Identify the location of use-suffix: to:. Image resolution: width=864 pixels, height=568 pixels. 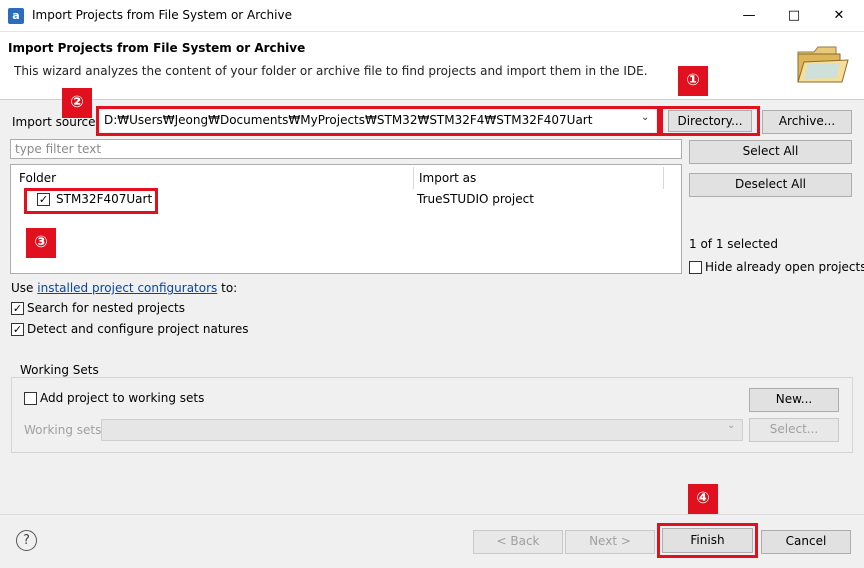
(229, 288).